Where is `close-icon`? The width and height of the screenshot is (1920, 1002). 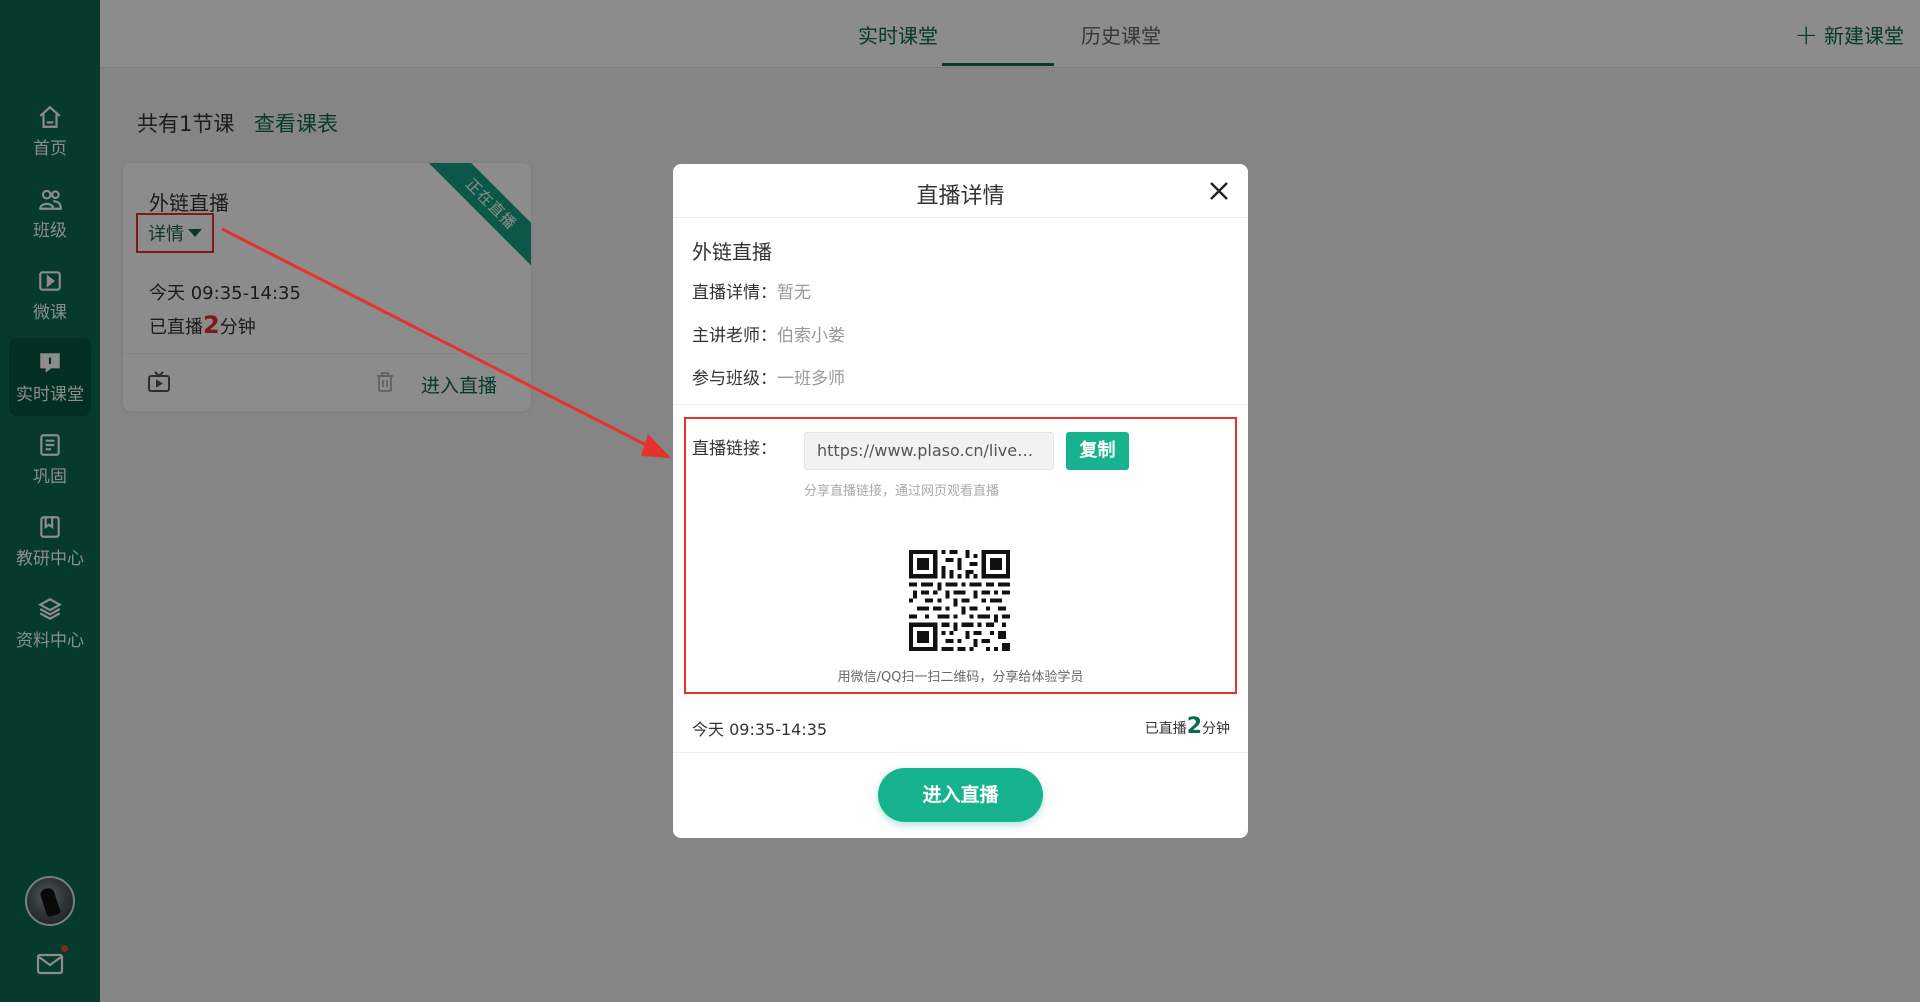
close-icon is located at coordinates (1219, 191).